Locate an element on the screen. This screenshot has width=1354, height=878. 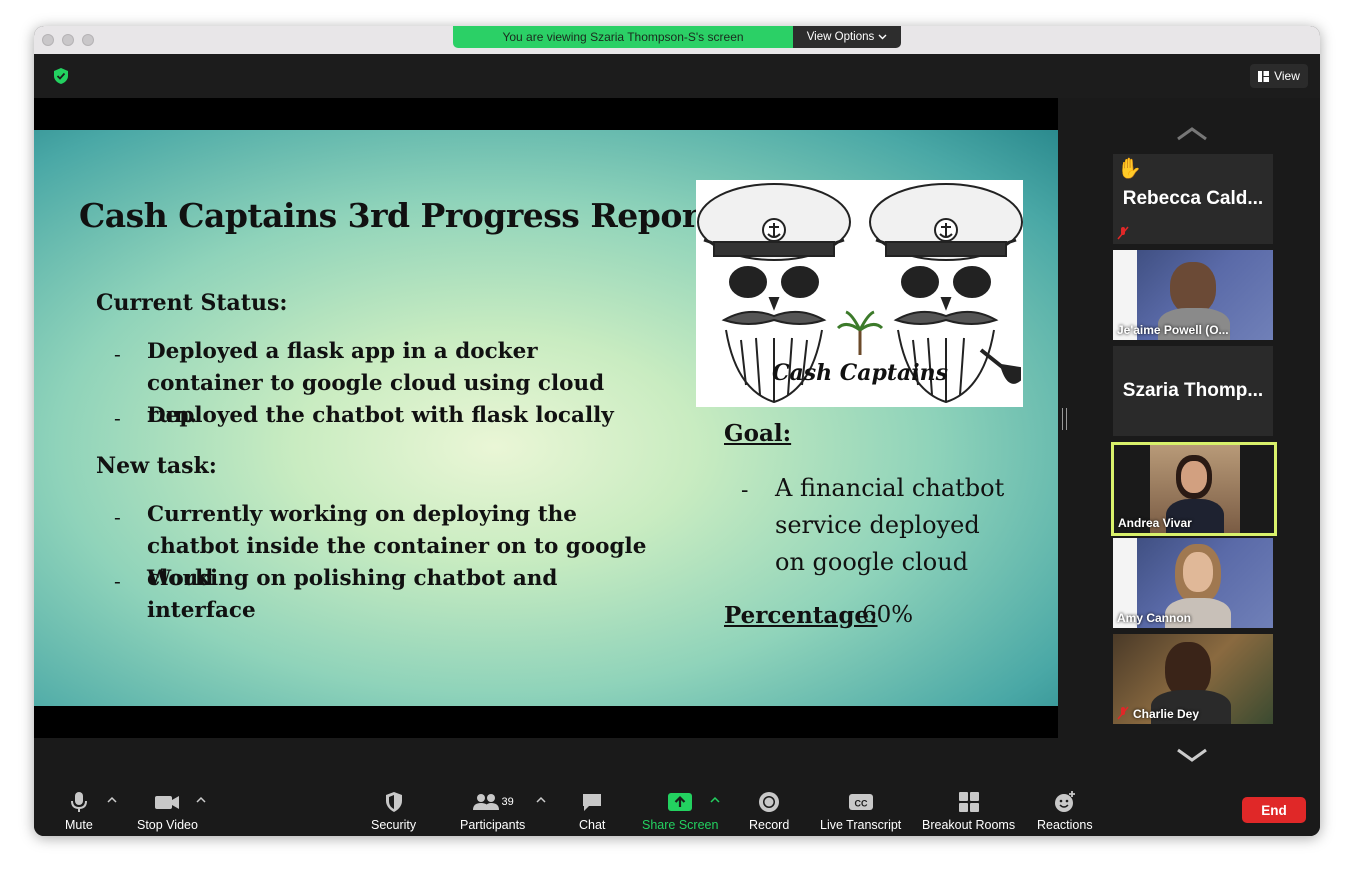
goal-label: Goal: is located at coordinates (758, 433).